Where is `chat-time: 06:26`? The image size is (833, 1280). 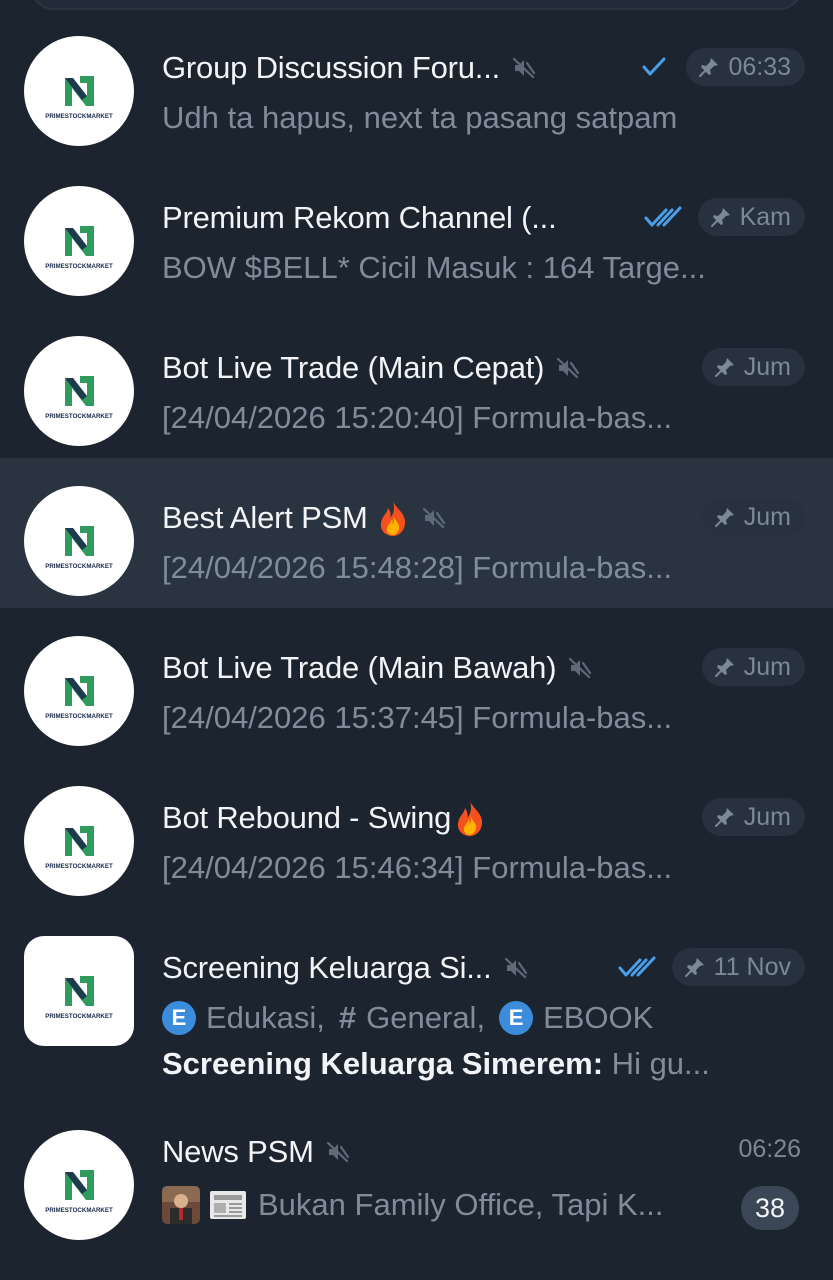 chat-time: 06:26 is located at coordinates (769, 1148).